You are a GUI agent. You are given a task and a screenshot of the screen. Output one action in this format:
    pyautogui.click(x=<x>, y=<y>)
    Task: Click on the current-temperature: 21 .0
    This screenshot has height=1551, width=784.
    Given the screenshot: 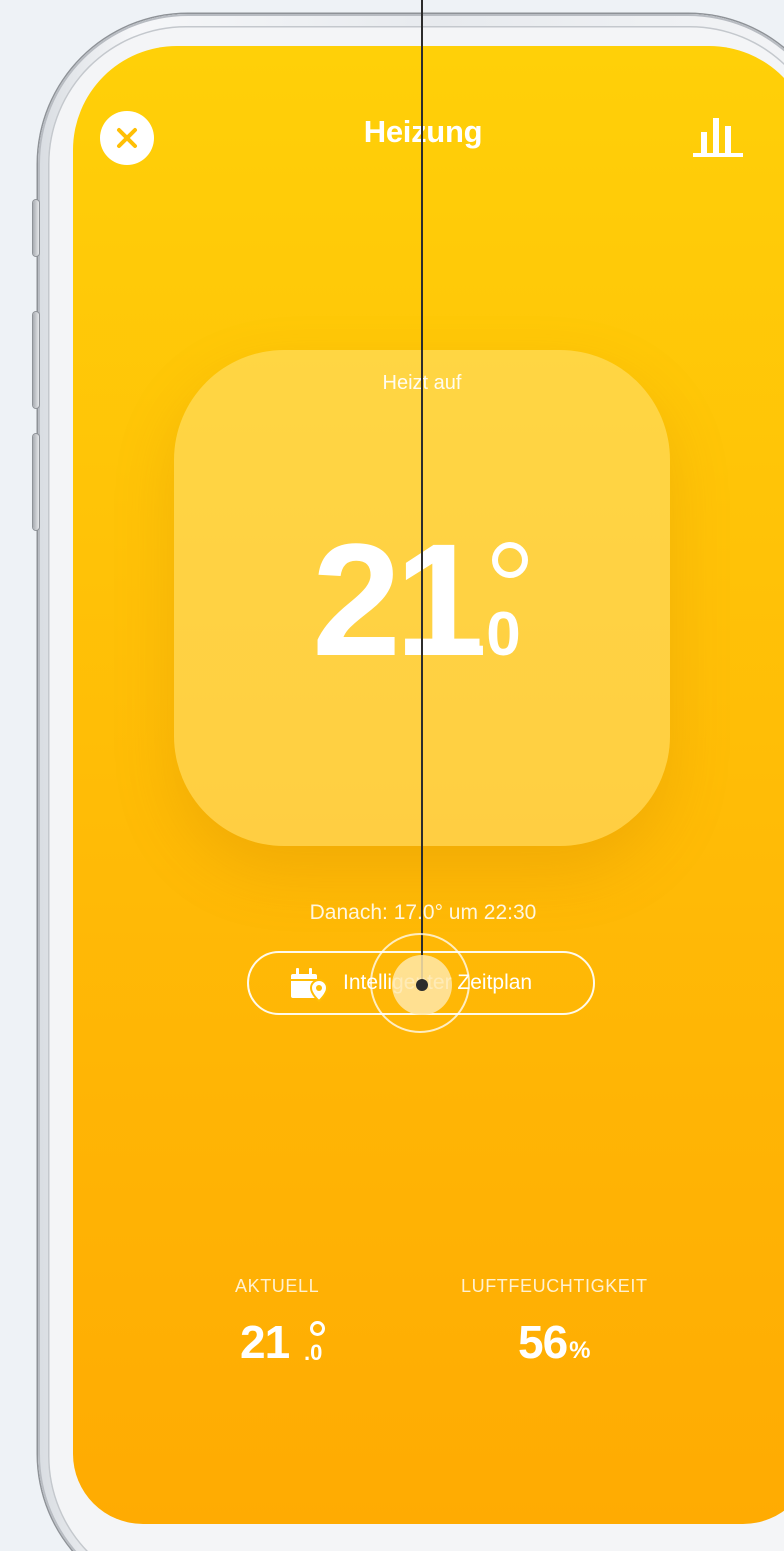 What is the action you would take?
    pyautogui.click(x=285, y=1342)
    